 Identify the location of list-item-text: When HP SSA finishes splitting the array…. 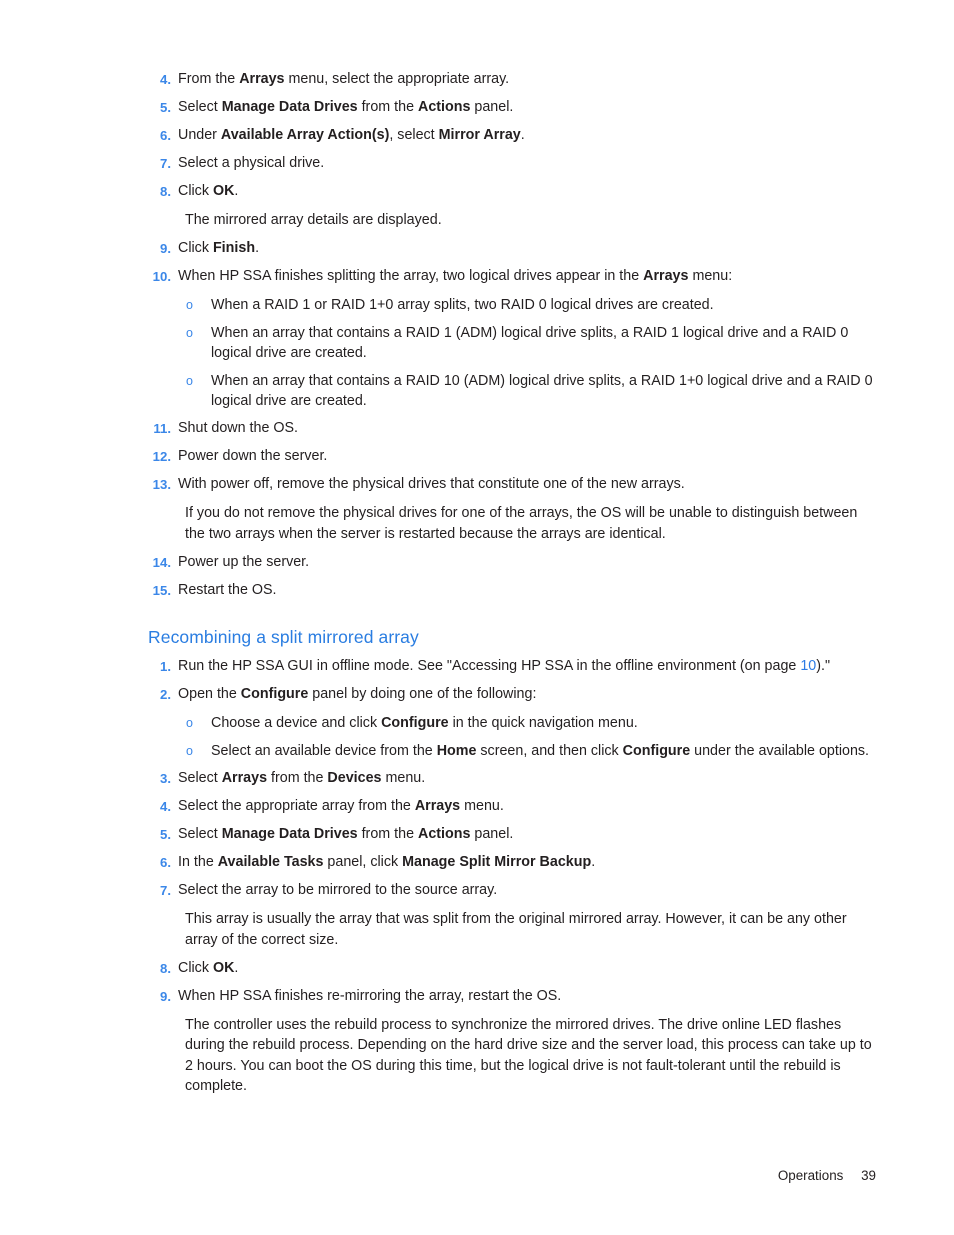
(455, 276).